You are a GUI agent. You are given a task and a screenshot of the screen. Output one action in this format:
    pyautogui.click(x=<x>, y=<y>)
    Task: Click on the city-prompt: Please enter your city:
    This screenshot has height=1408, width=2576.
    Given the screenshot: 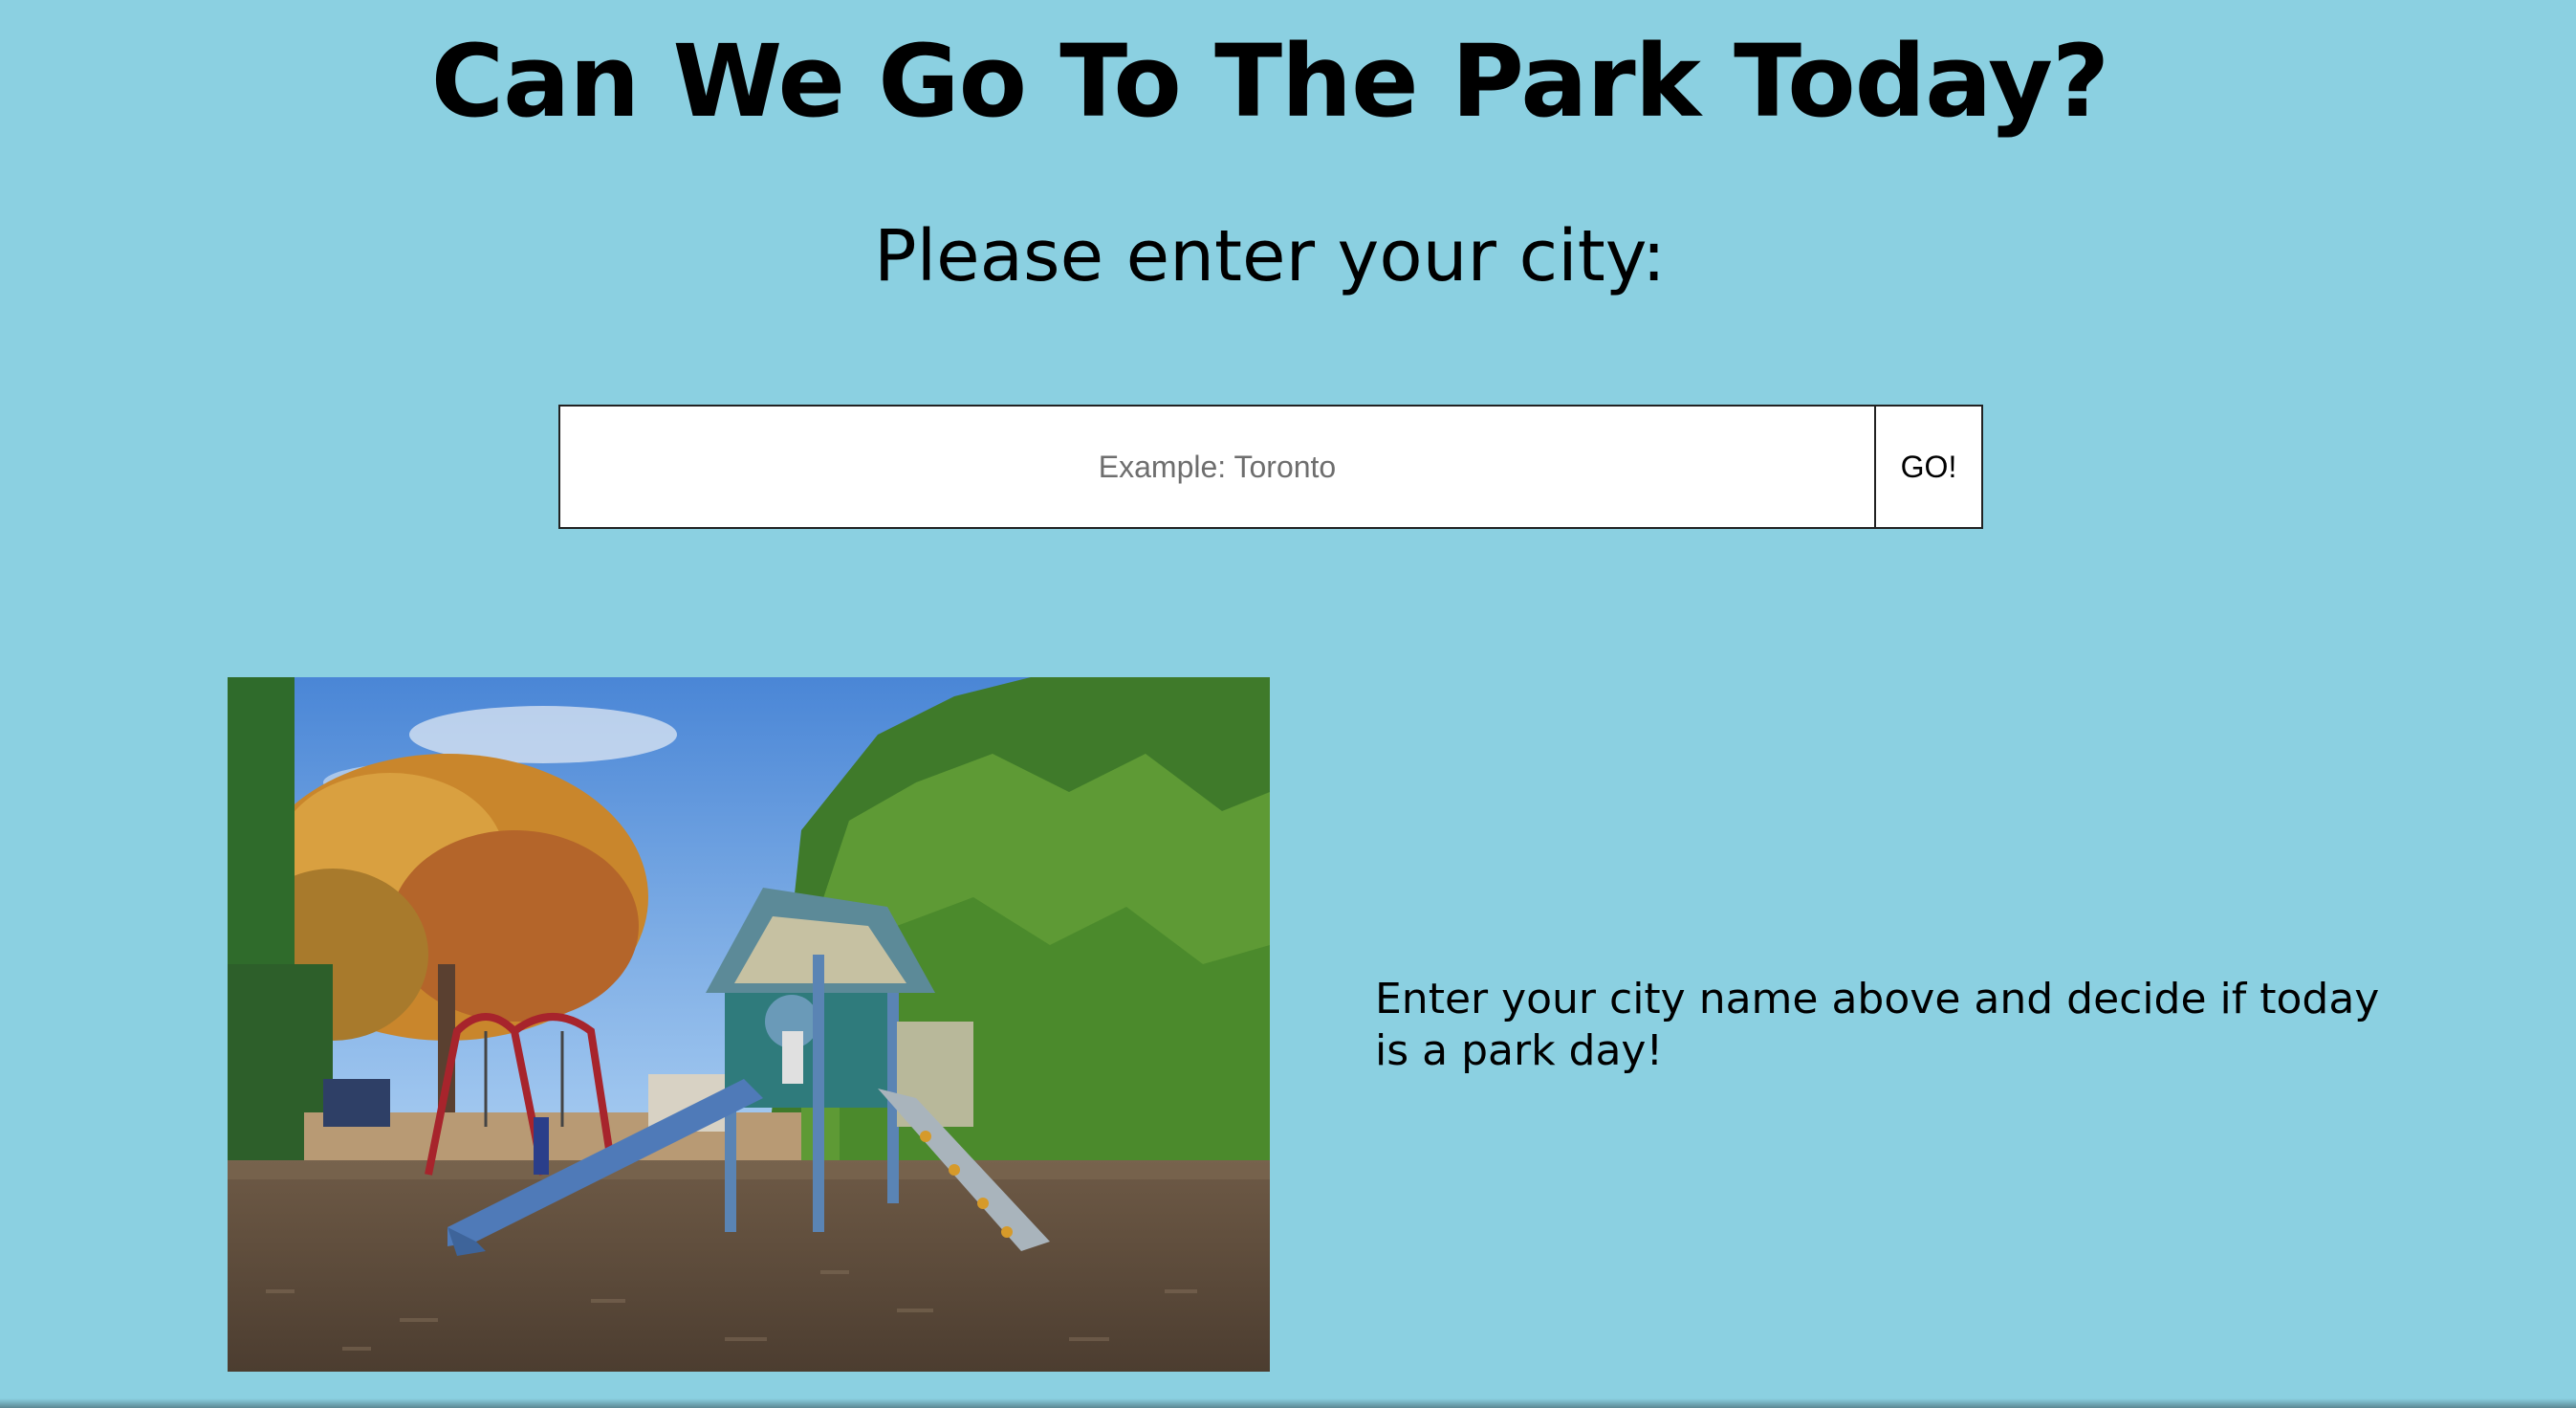 What is the action you would take?
    pyautogui.click(x=1270, y=256)
    